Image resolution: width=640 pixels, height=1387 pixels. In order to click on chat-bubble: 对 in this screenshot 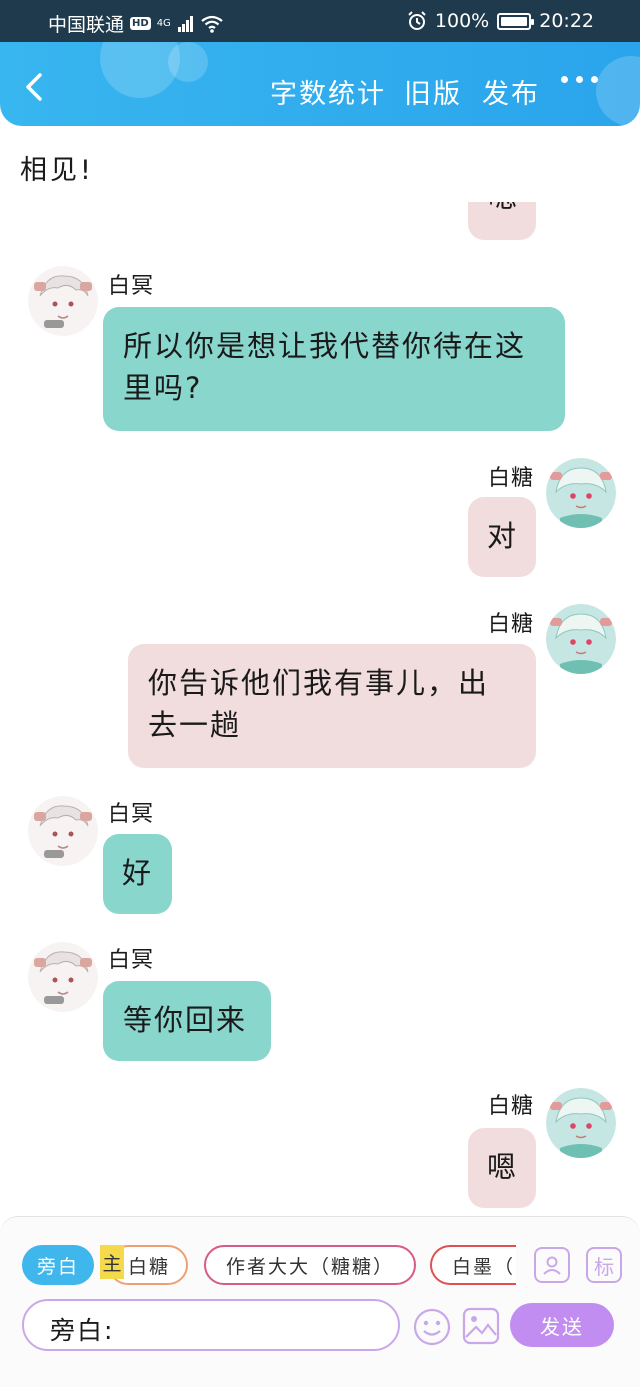, I will do `click(502, 537)`.